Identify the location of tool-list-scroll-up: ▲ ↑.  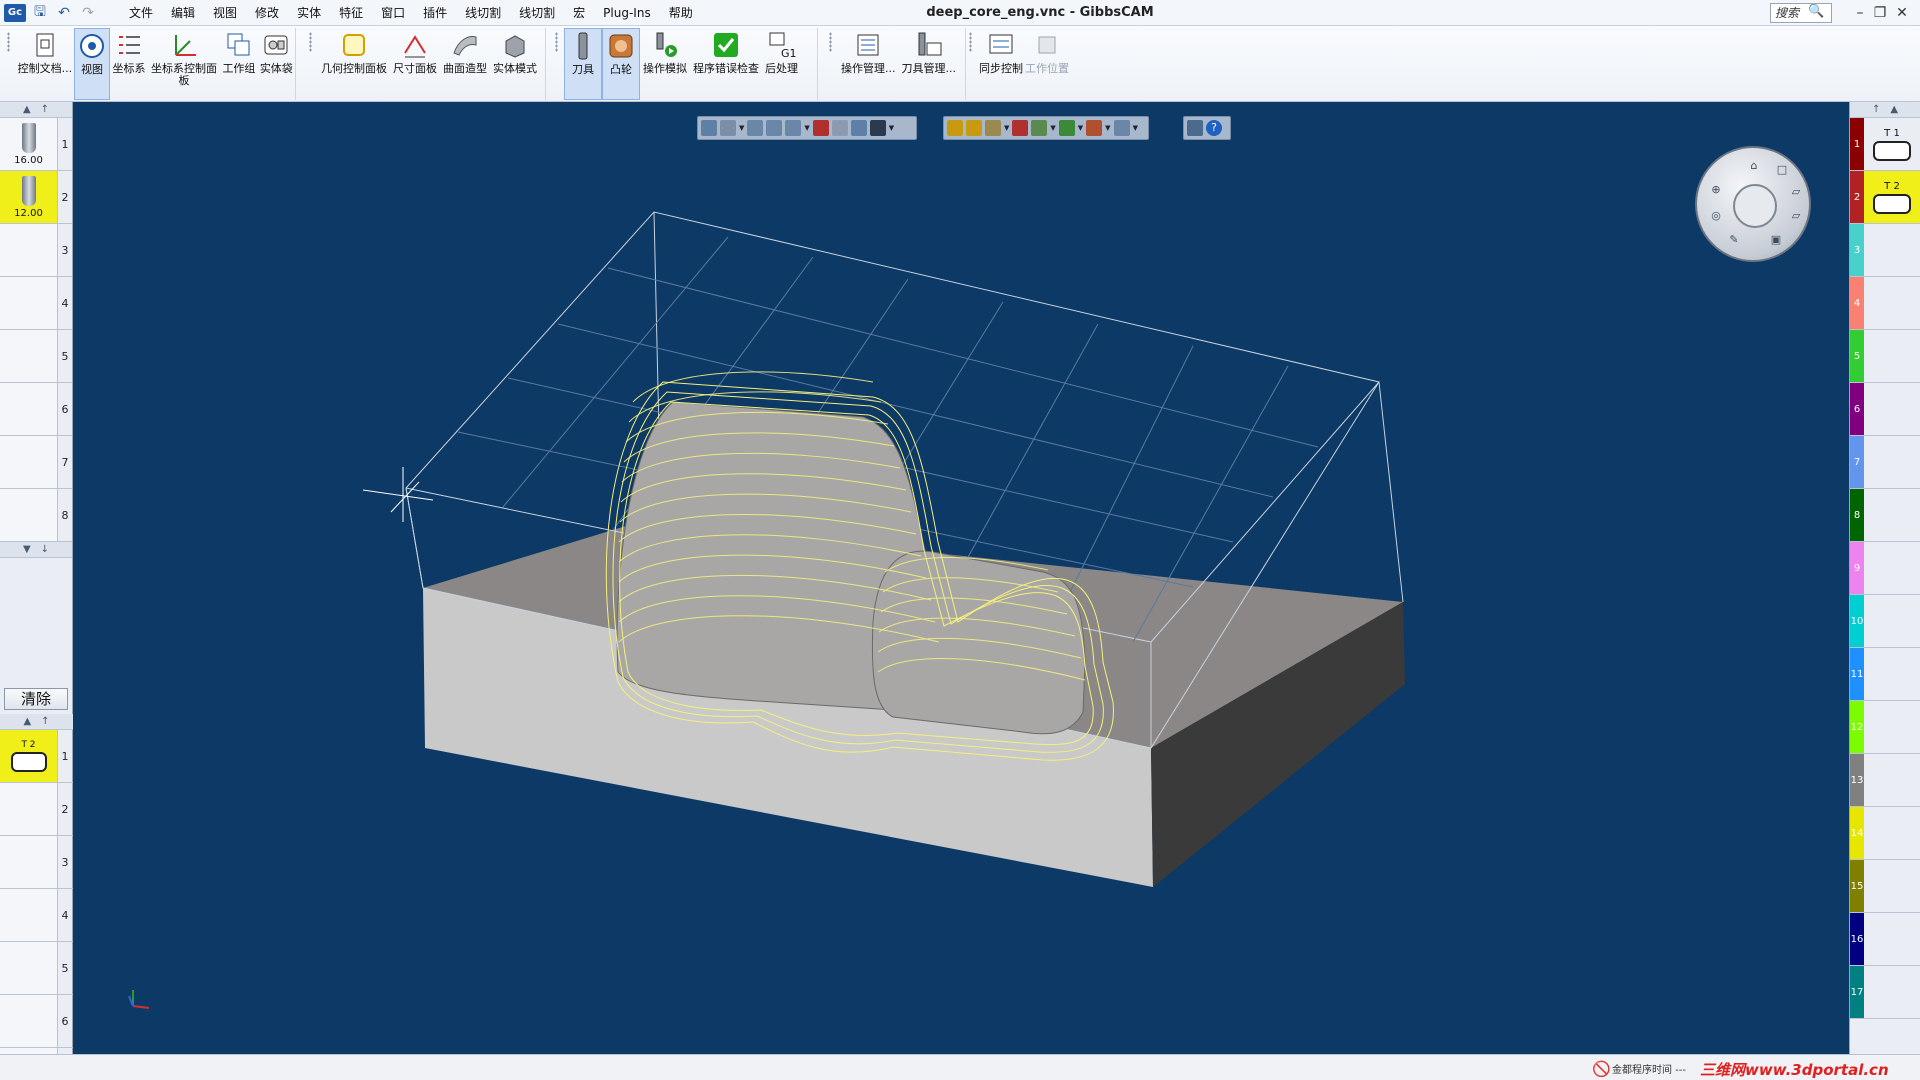
(36, 110).